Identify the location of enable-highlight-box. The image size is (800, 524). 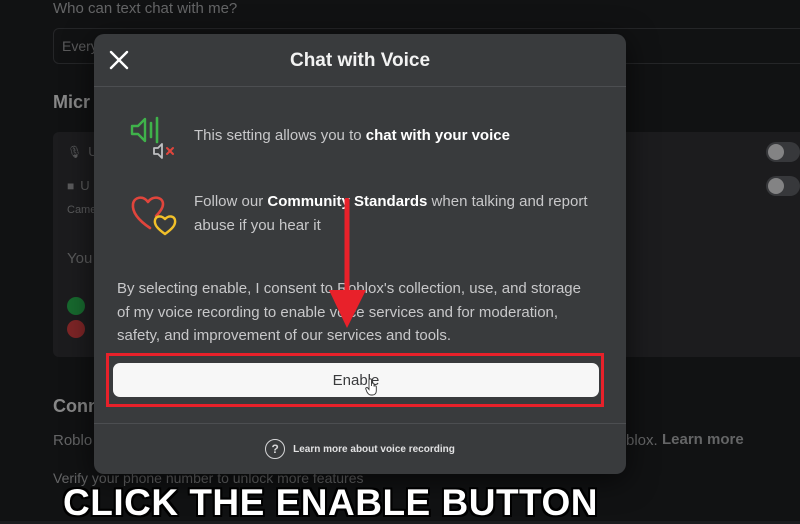
(355, 380).